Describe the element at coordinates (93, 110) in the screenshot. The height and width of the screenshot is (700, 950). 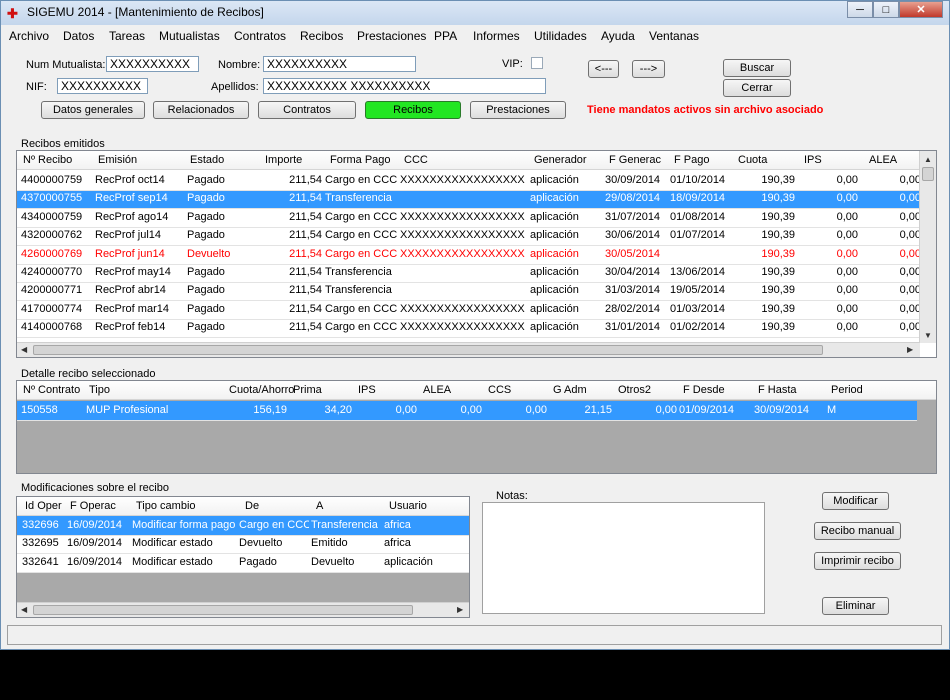
I see `tab-datos-generales: Datos generales` at that location.